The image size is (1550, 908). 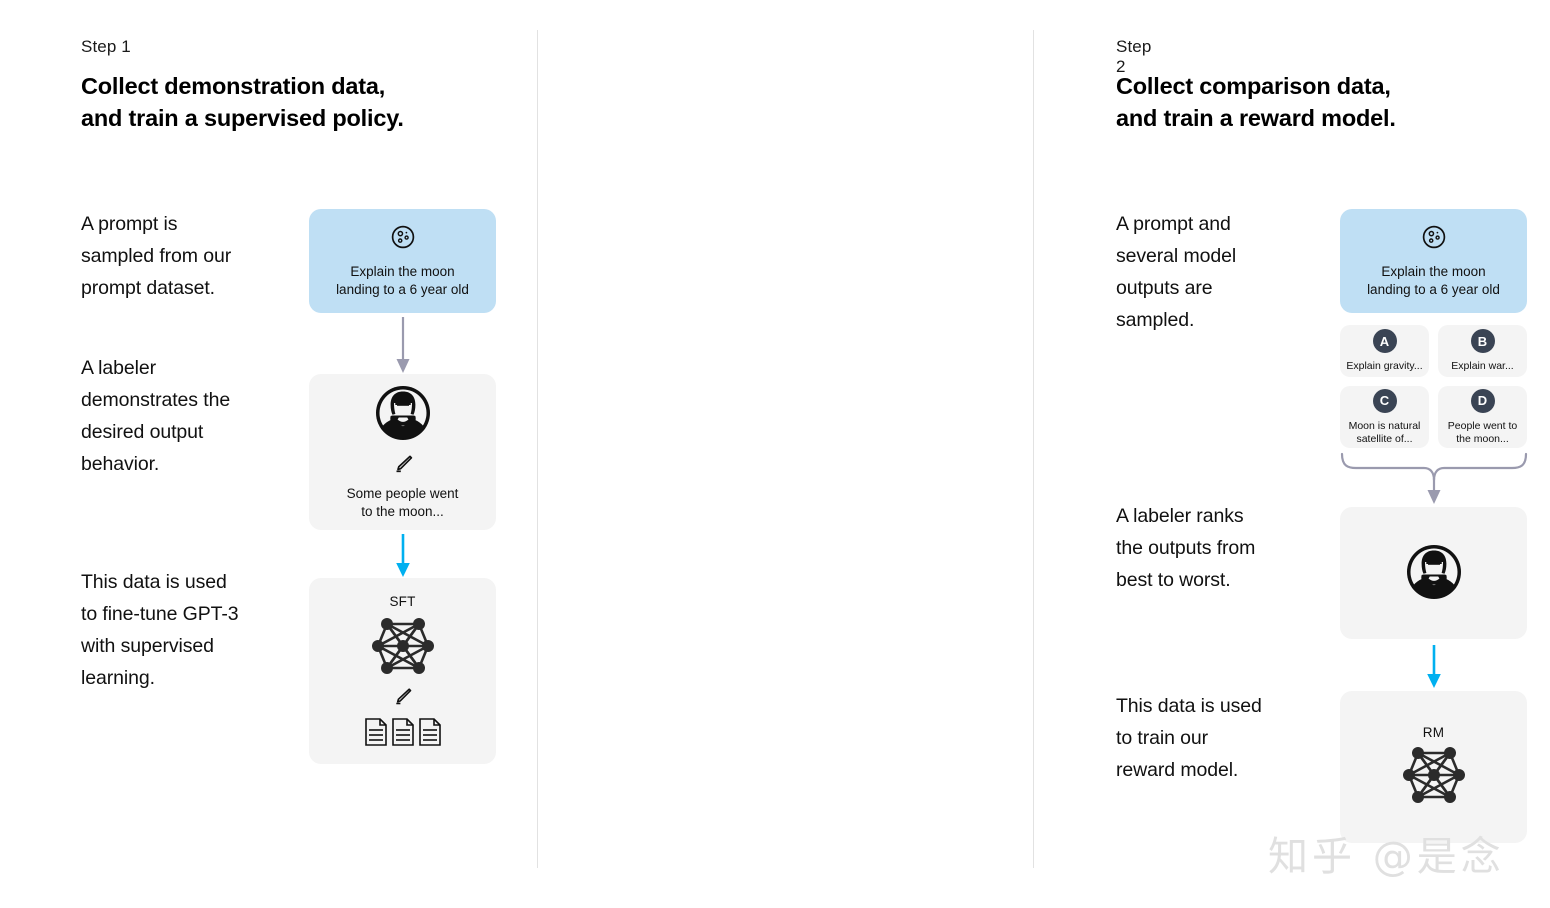 What do you see at coordinates (403, 648) in the screenshot?
I see `neural-network-icon` at bounding box center [403, 648].